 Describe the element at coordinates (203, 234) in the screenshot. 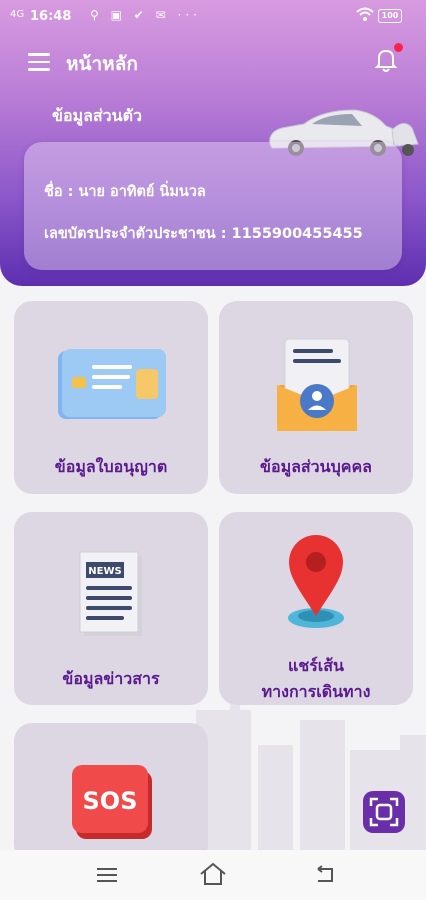

I see `profile-id-number: เลขบัตรประจำตัวประชาชน : 1155900455455` at that location.